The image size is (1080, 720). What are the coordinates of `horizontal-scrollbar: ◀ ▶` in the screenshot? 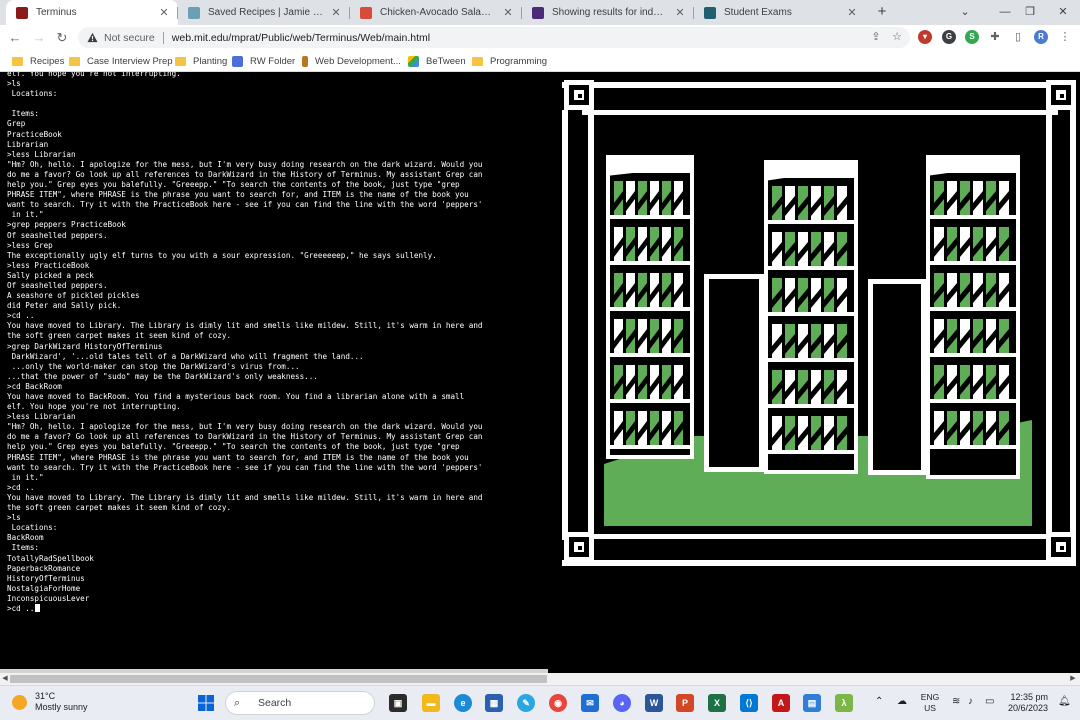 It's located at (540, 679).